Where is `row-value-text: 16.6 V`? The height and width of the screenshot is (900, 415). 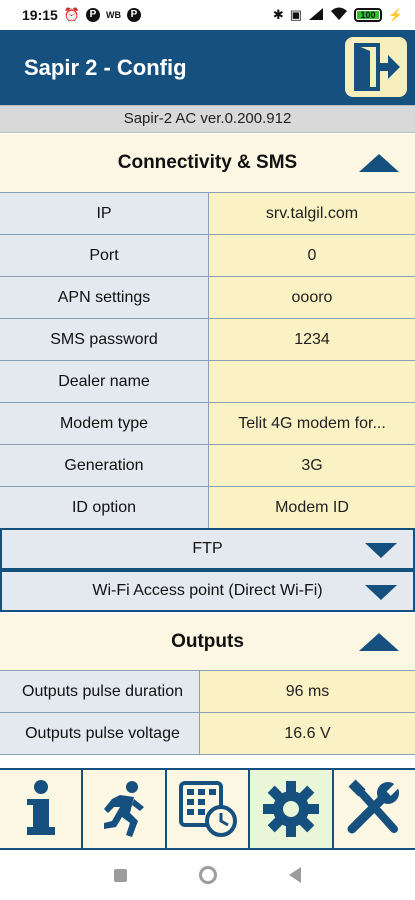
row-value-text: 16.6 V is located at coordinates (307, 733).